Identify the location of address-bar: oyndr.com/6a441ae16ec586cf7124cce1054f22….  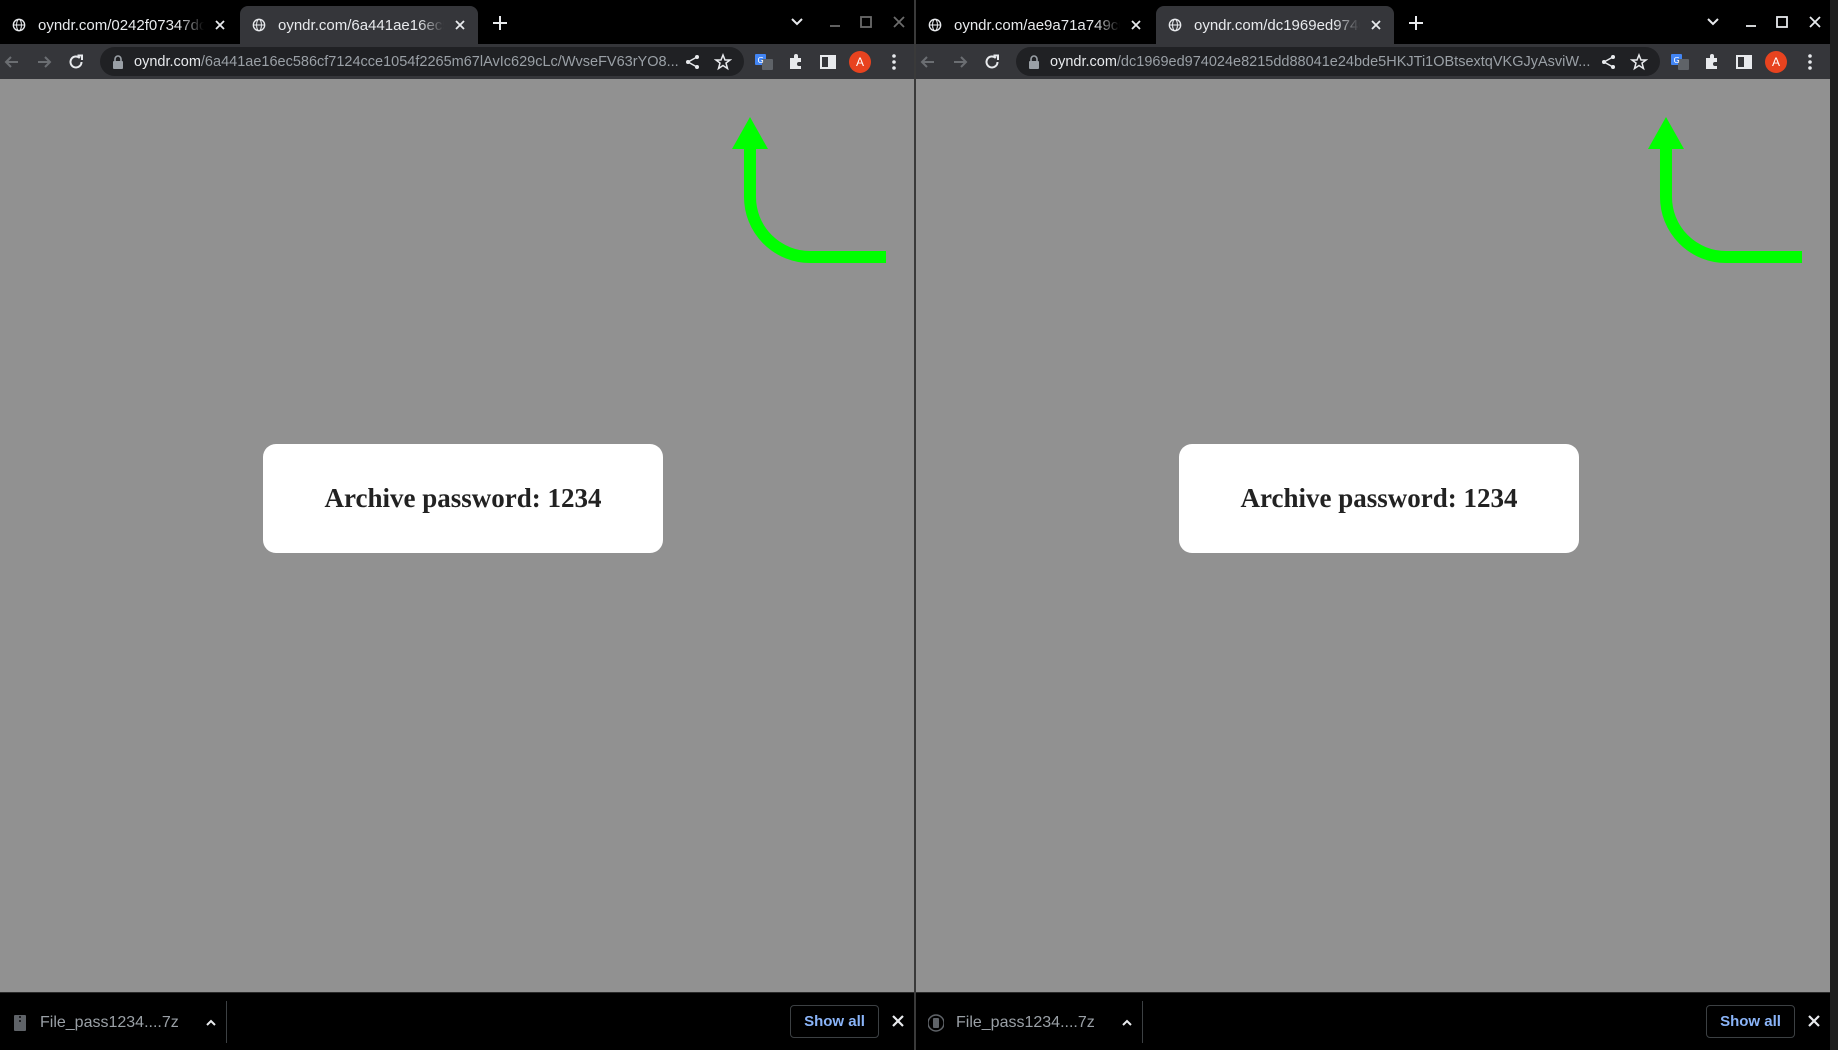
(422, 61).